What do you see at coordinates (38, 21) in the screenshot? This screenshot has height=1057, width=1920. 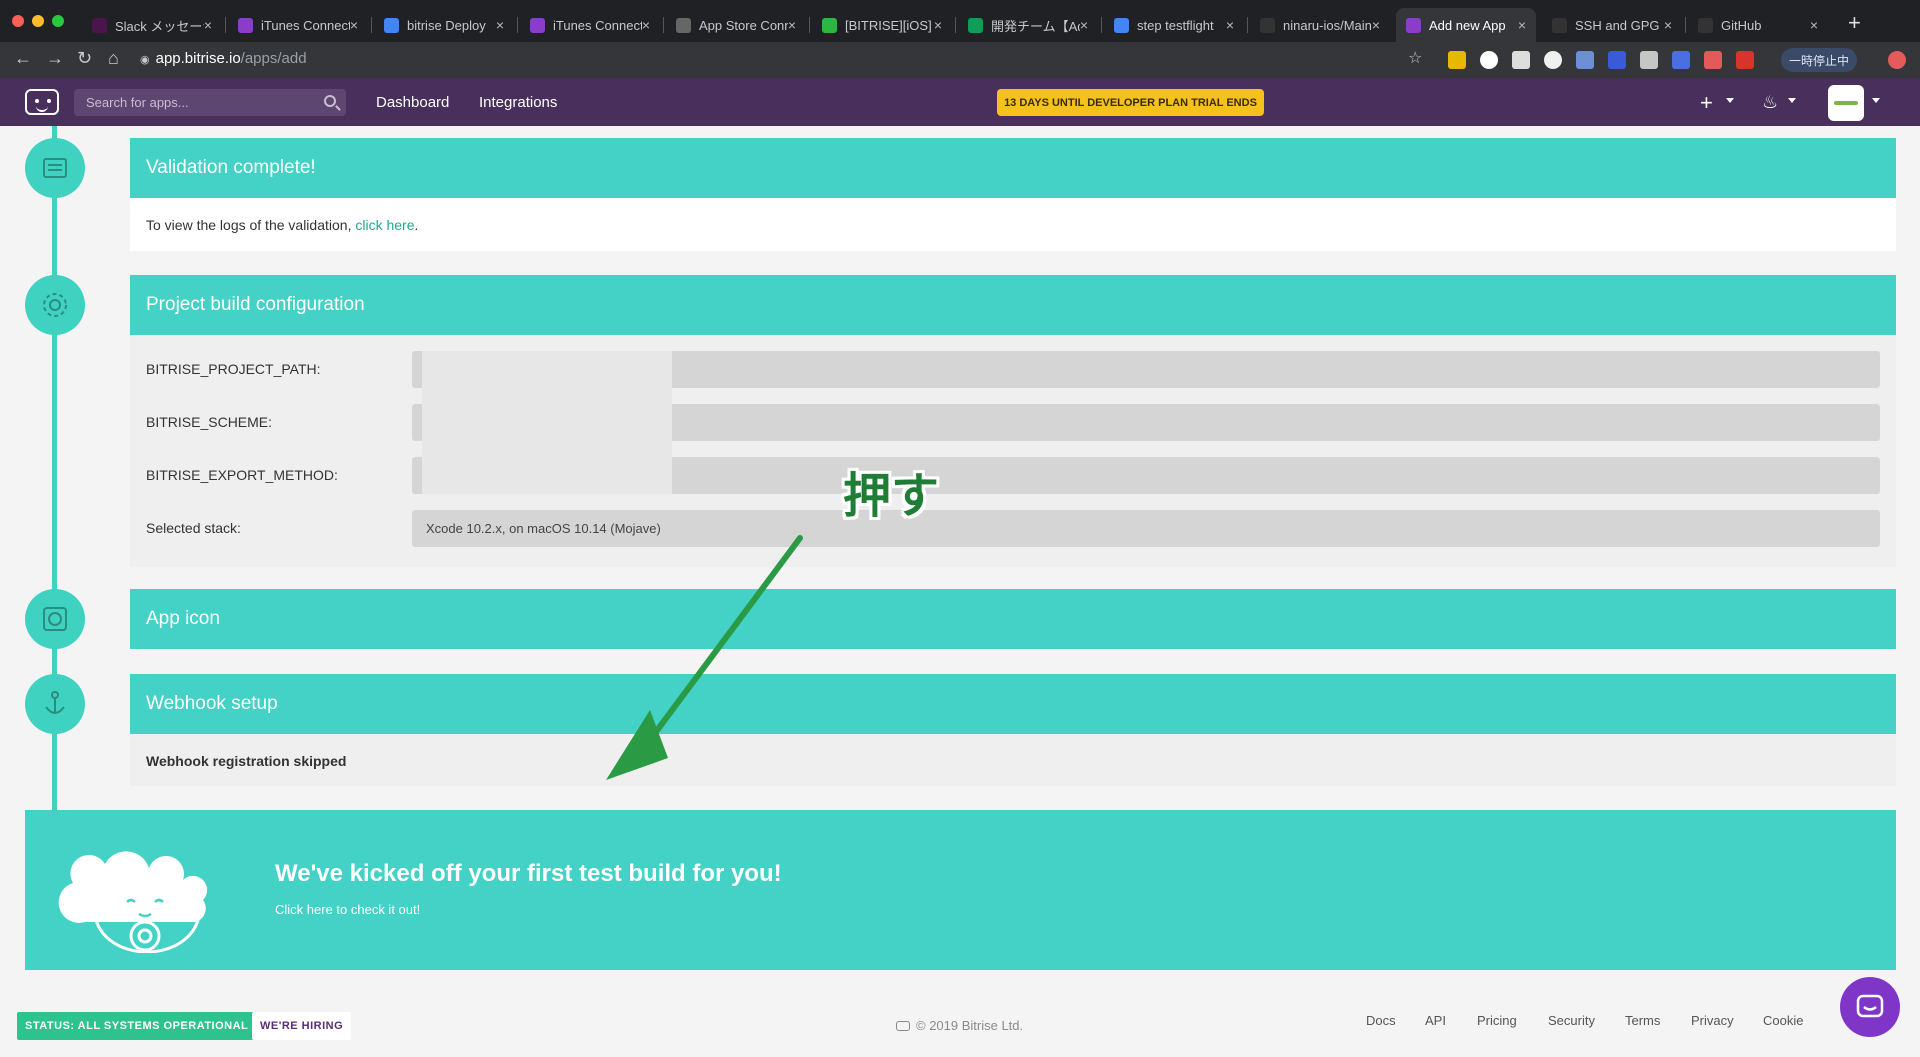 I see `minimize-window-button` at bounding box center [38, 21].